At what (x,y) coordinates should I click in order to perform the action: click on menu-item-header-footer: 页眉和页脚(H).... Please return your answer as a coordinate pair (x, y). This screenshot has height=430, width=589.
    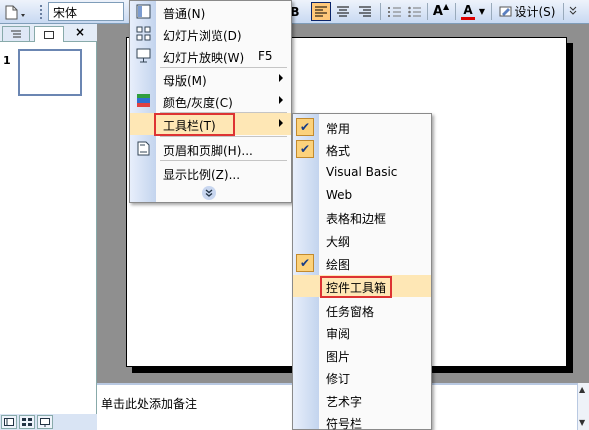
    Looking at the image, I should click on (210, 149).